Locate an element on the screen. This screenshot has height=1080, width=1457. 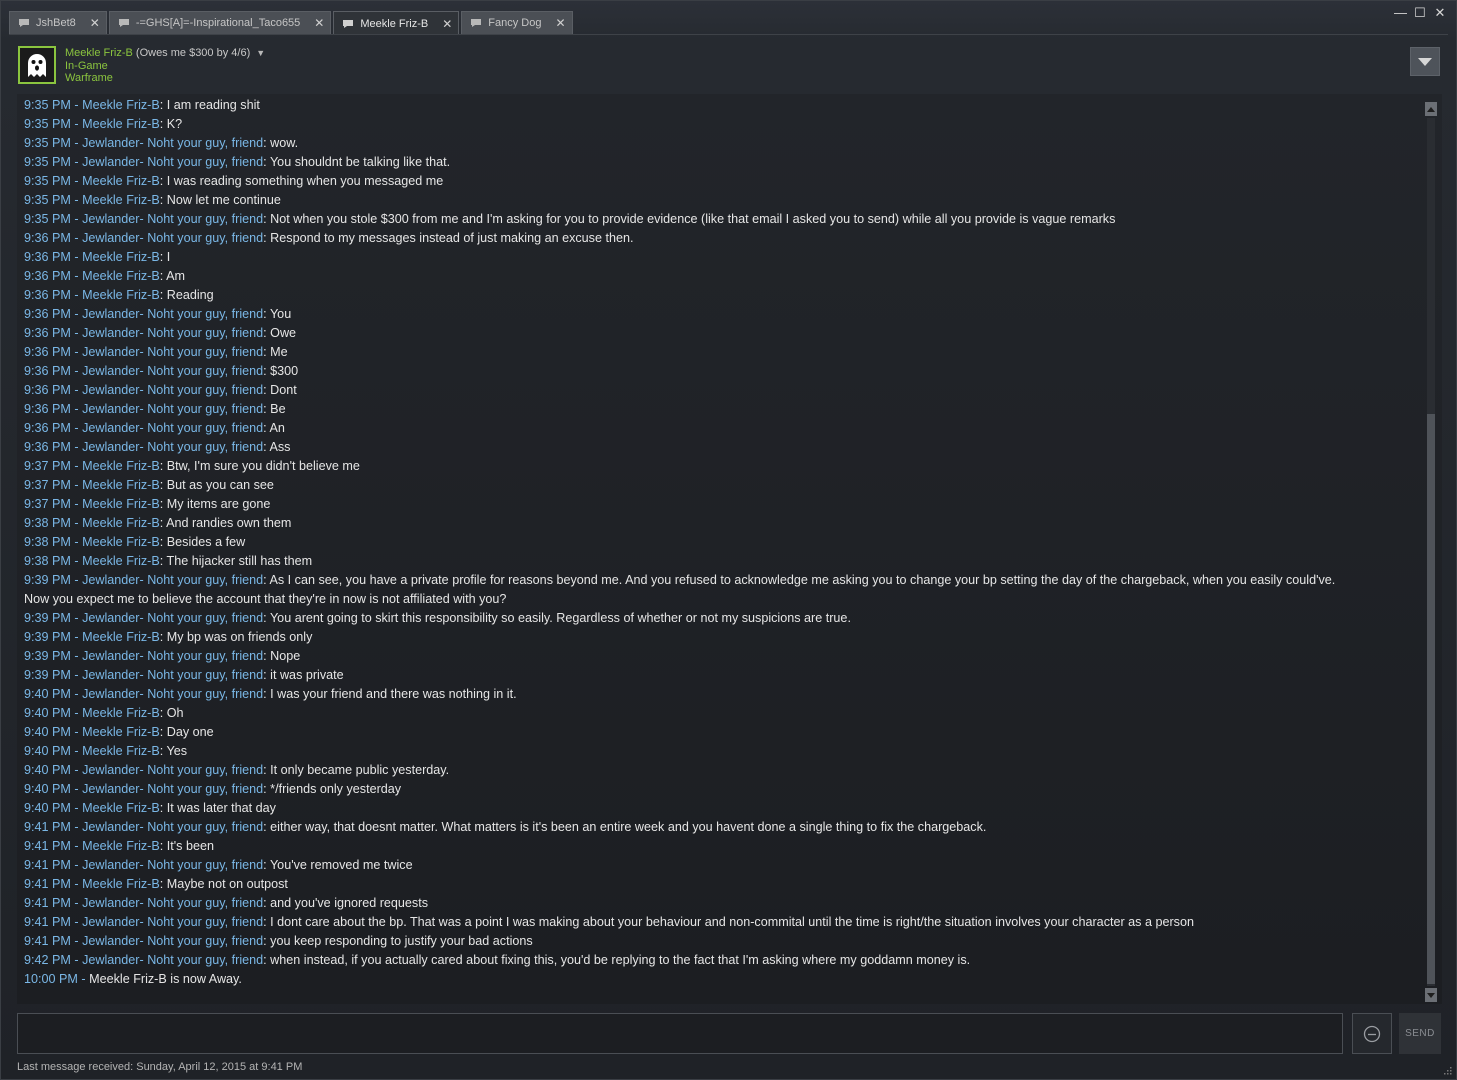
window-controls: — ☐ ✕ is located at coordinates (1420, 13).